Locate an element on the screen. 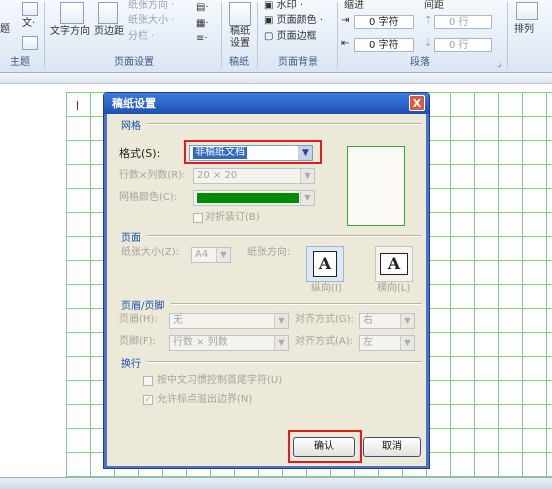 The image size is (552, 489). manuscript-icon is located at coordinates (240, 14).